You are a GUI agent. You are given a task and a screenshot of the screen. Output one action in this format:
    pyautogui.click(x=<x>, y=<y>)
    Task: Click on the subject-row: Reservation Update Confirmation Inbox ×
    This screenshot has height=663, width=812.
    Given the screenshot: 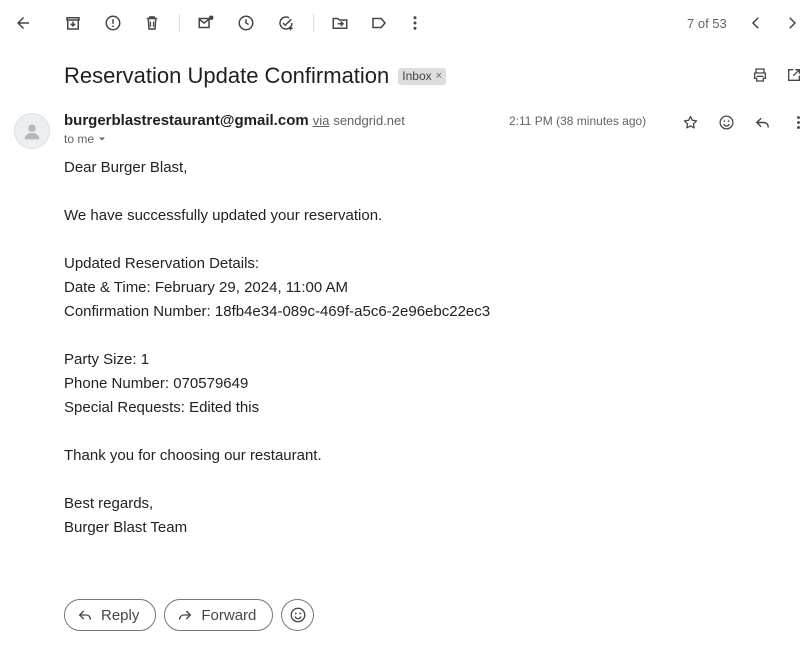 What is the action you would take?
    pyautogui.click(x=255, y=76)
    